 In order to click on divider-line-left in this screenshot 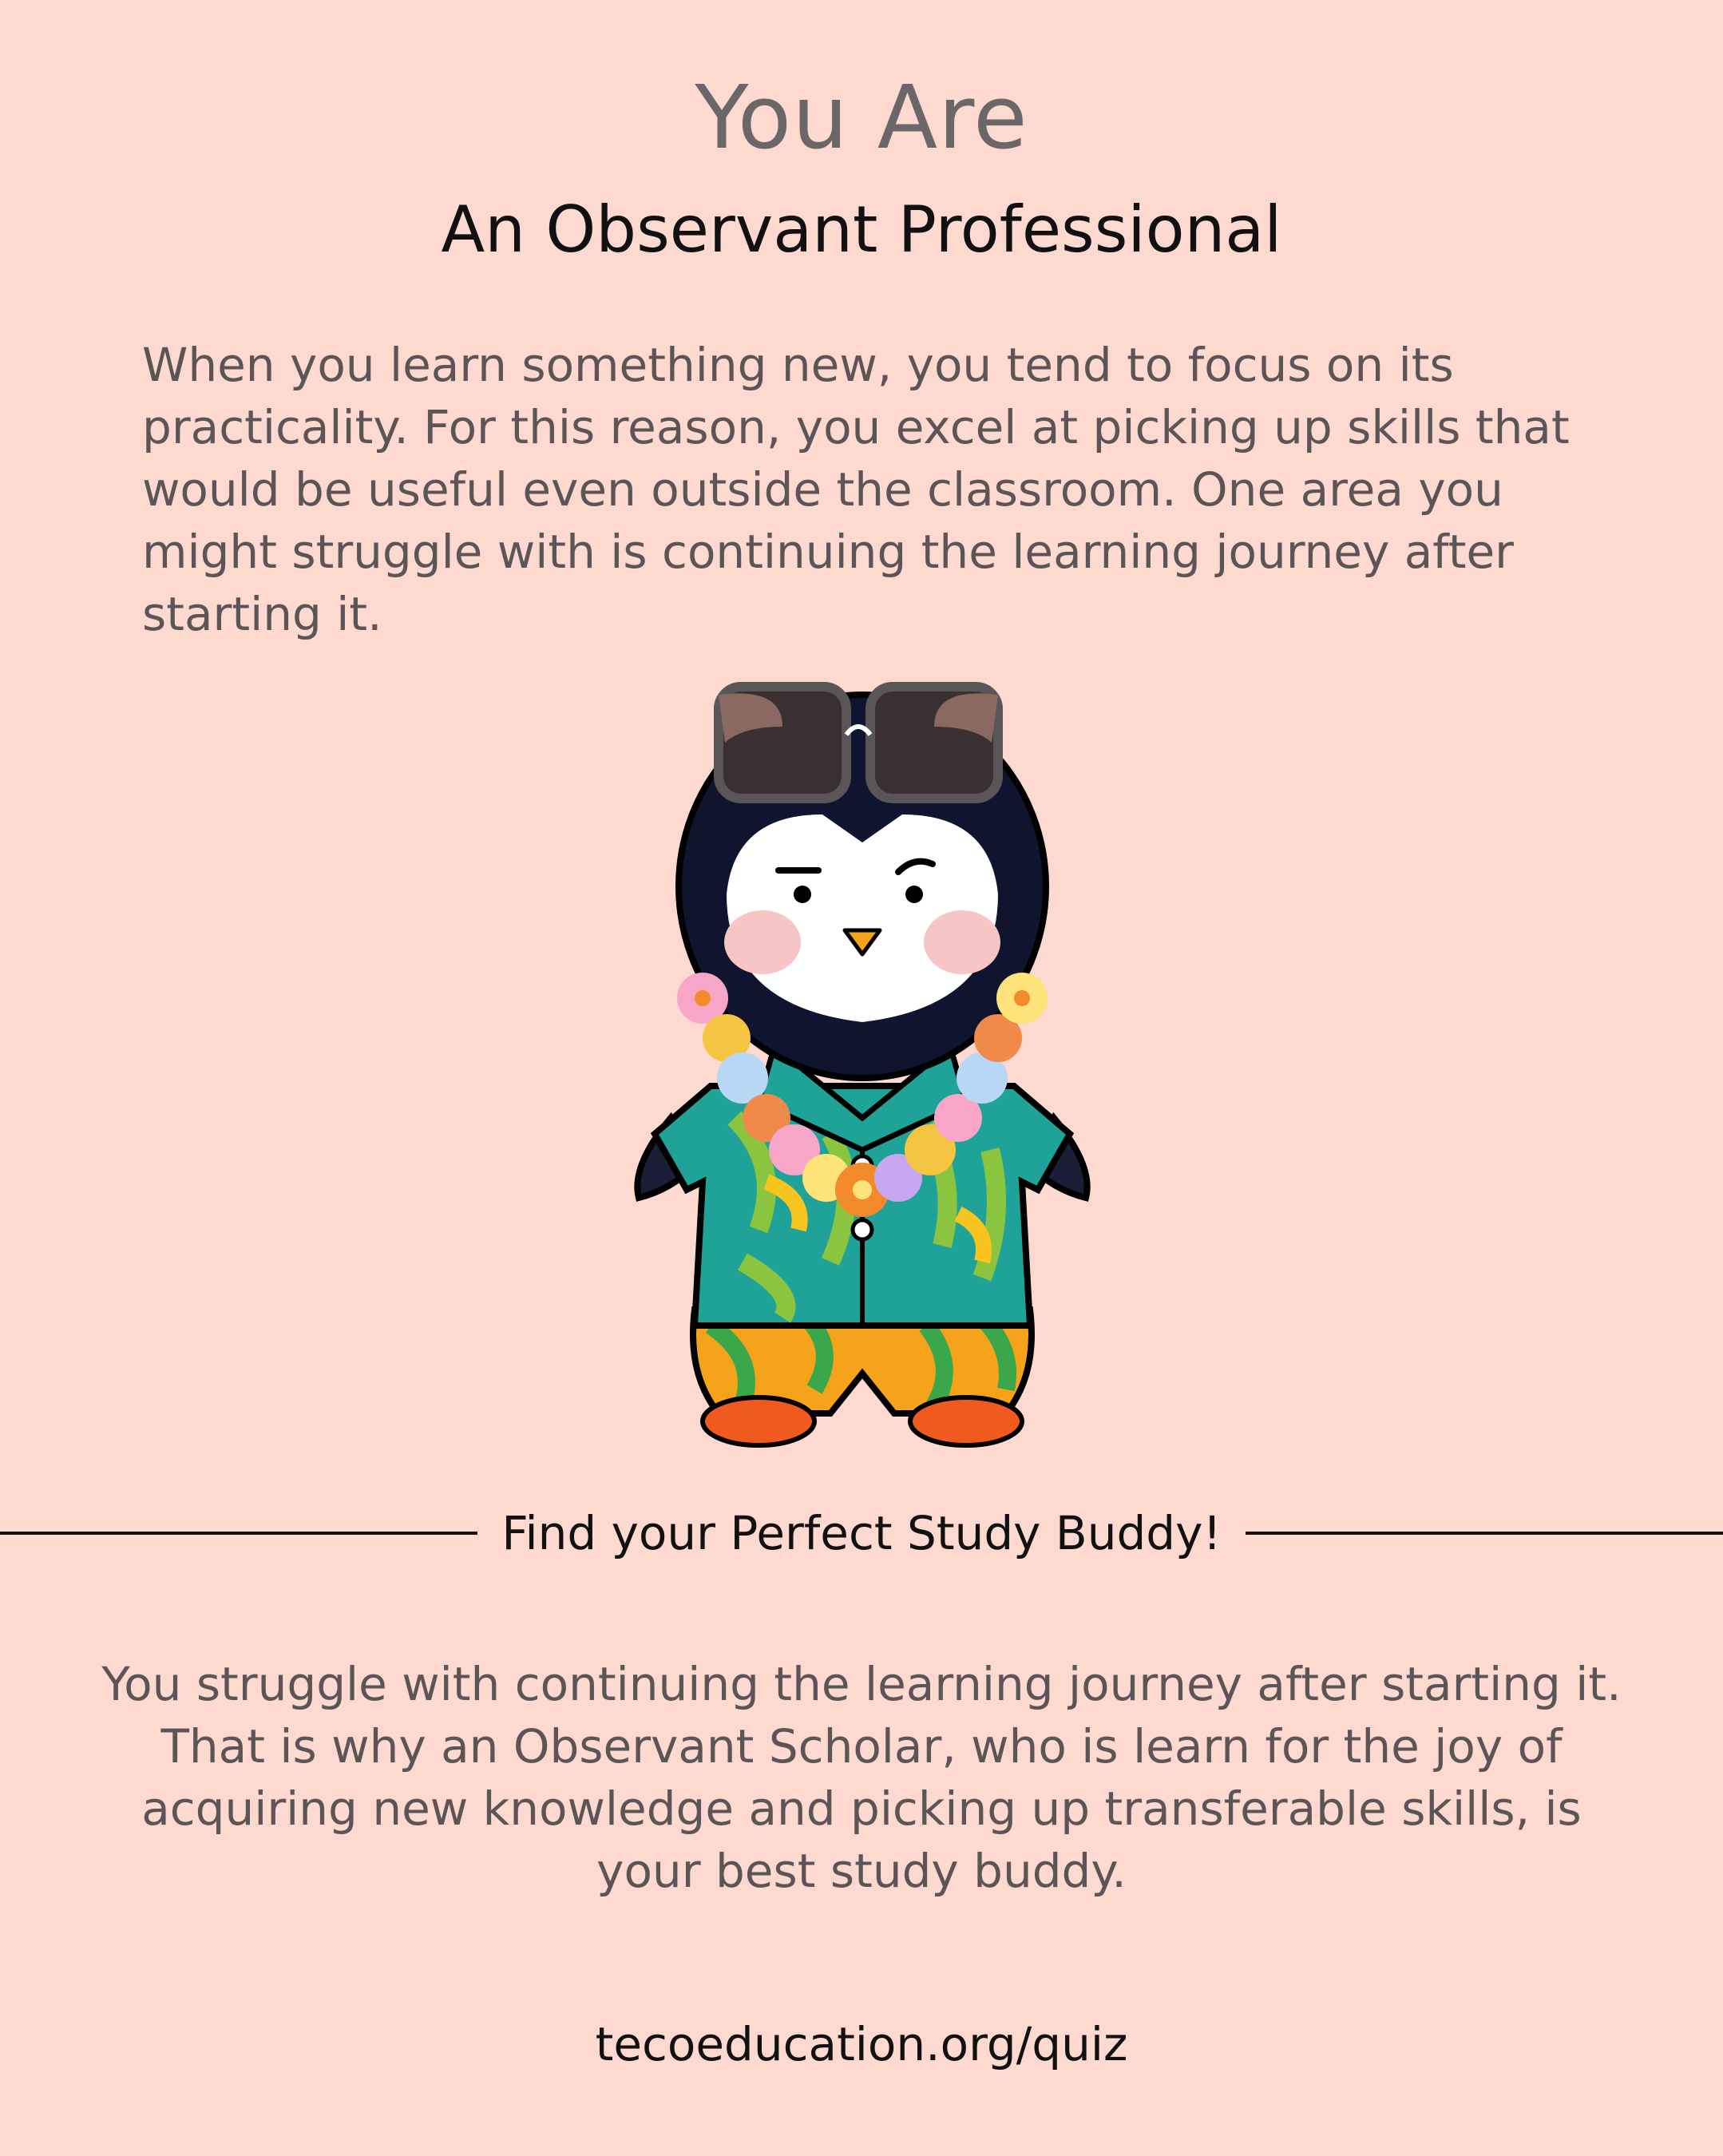, I will do `click(239, 1533)`.